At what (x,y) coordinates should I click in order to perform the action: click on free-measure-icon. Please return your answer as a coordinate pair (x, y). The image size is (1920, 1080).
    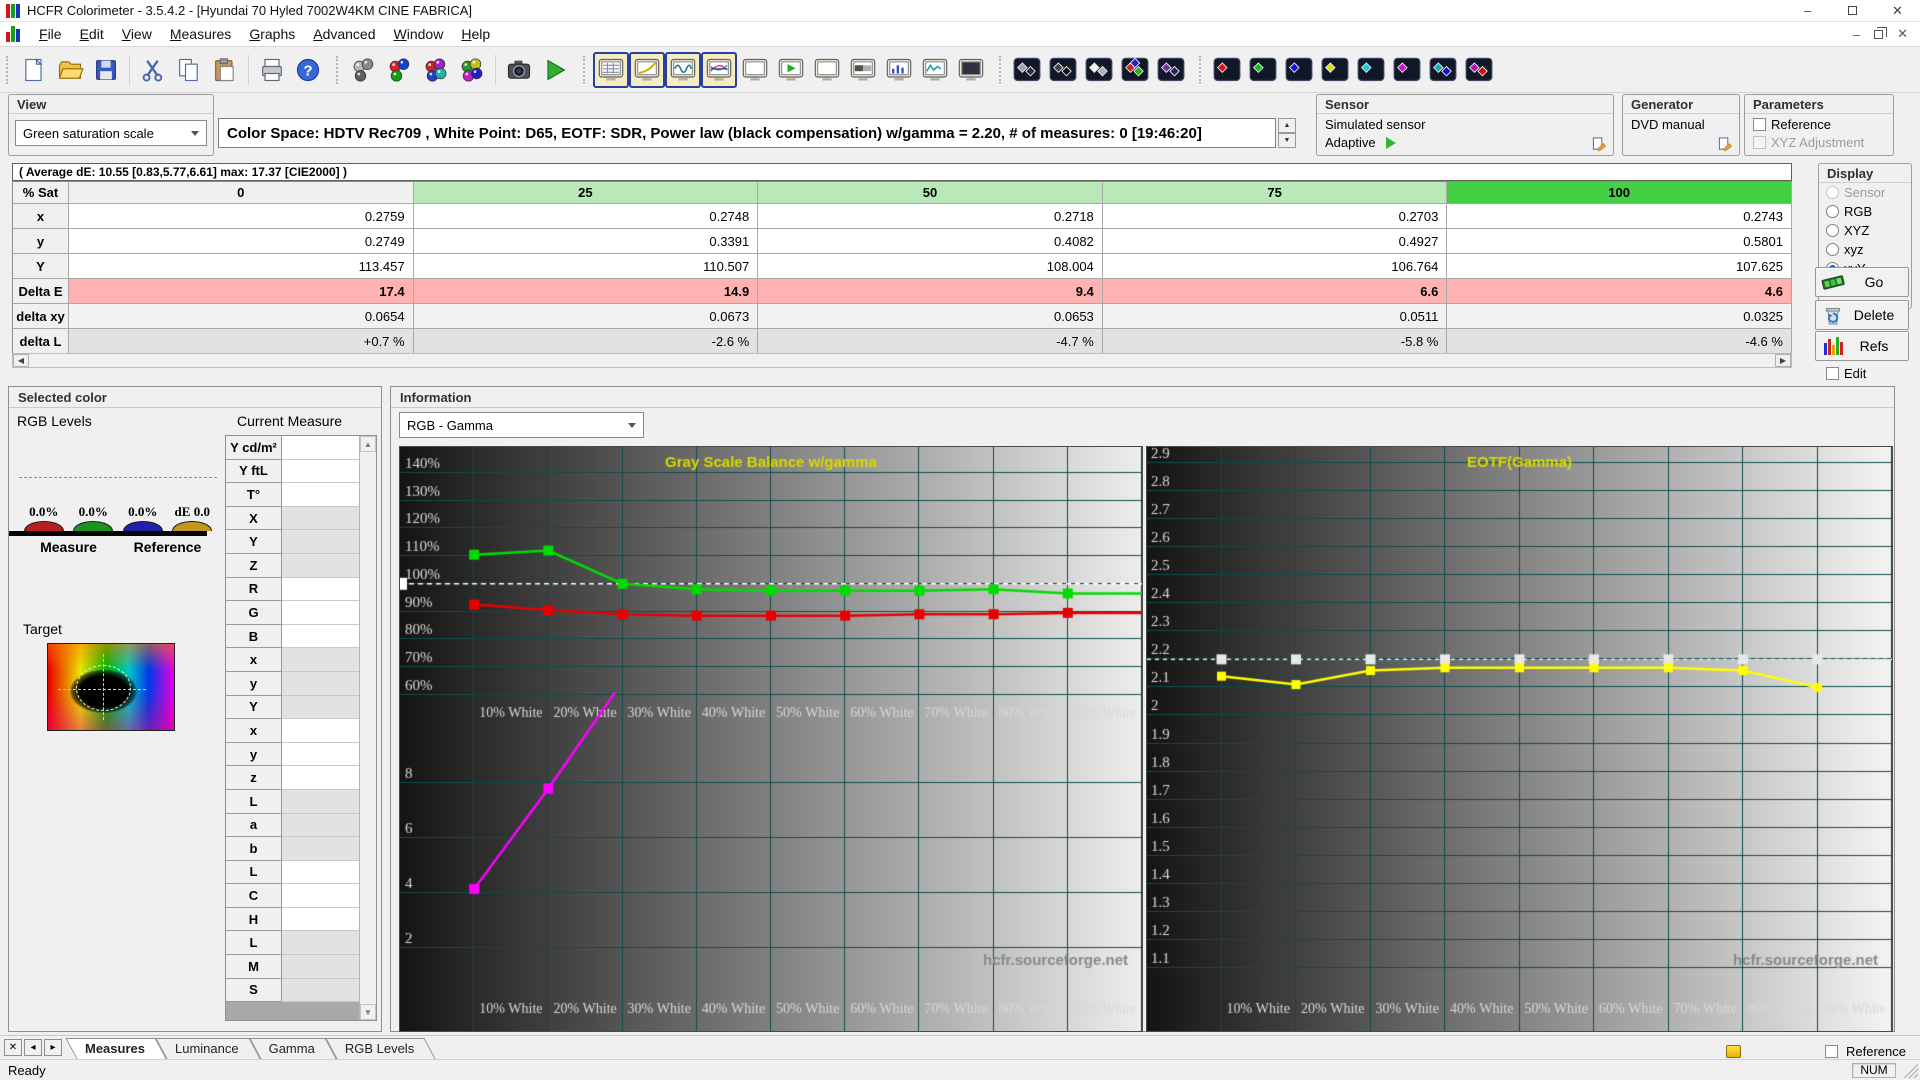
    Looking at the image, I should click on (364, 70).